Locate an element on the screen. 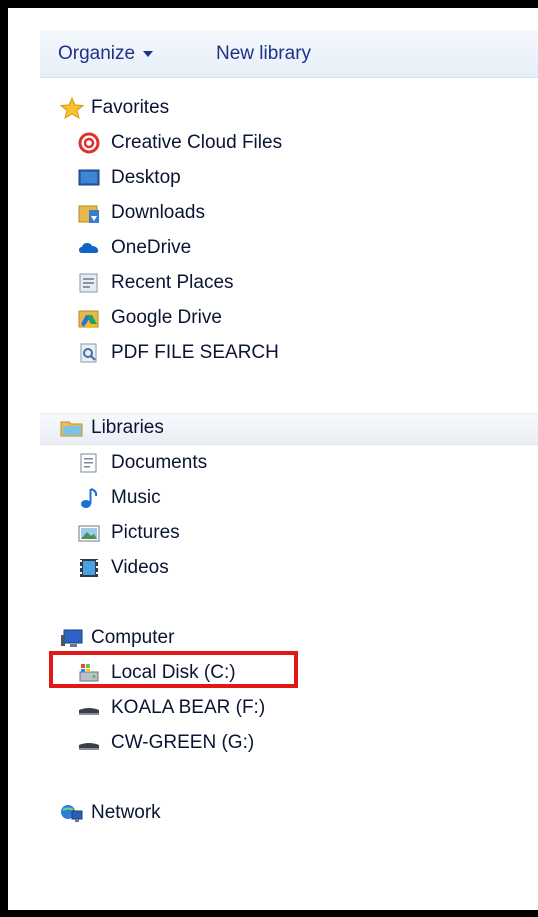 Image resolution: width=538 pixels, height=917 pixels. nav-item-pdf-file-search: PDF FILE SEARCH is located at coordinates (178, 353).